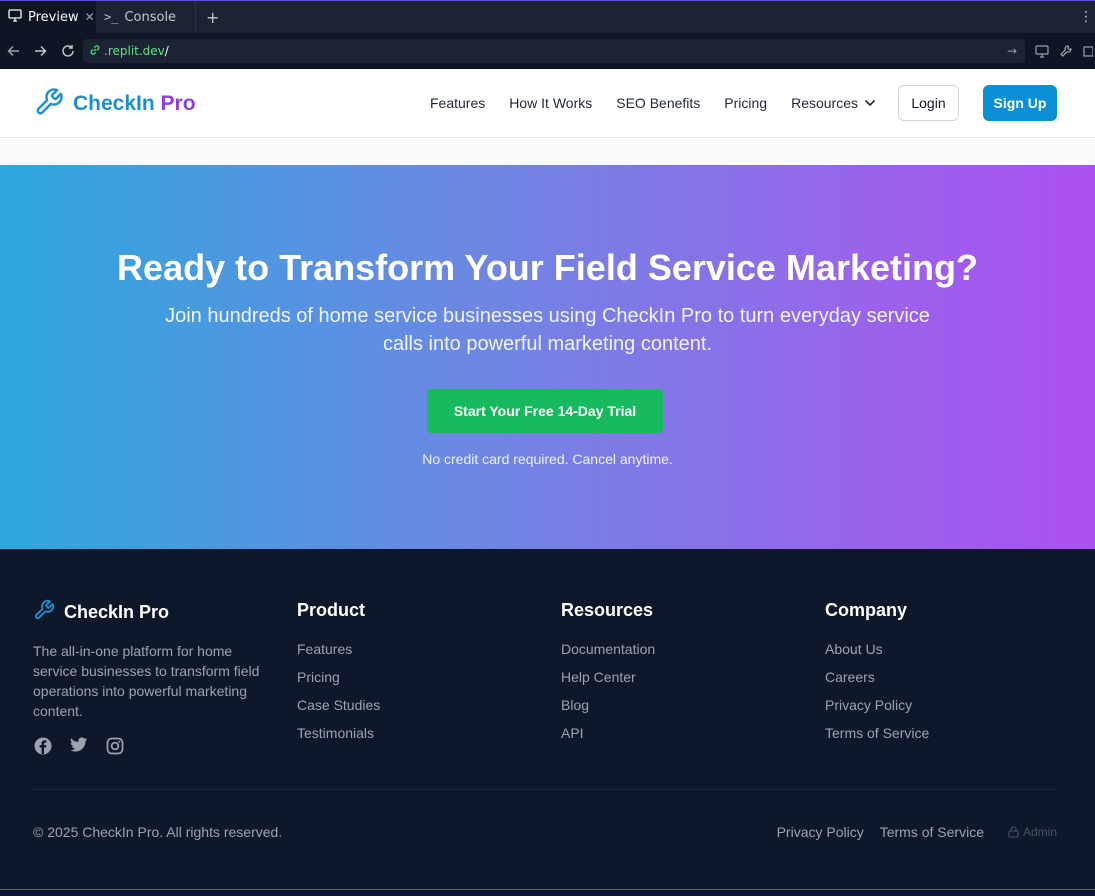  I want to click on nav-resources-label: Resources, so click(824, 103).